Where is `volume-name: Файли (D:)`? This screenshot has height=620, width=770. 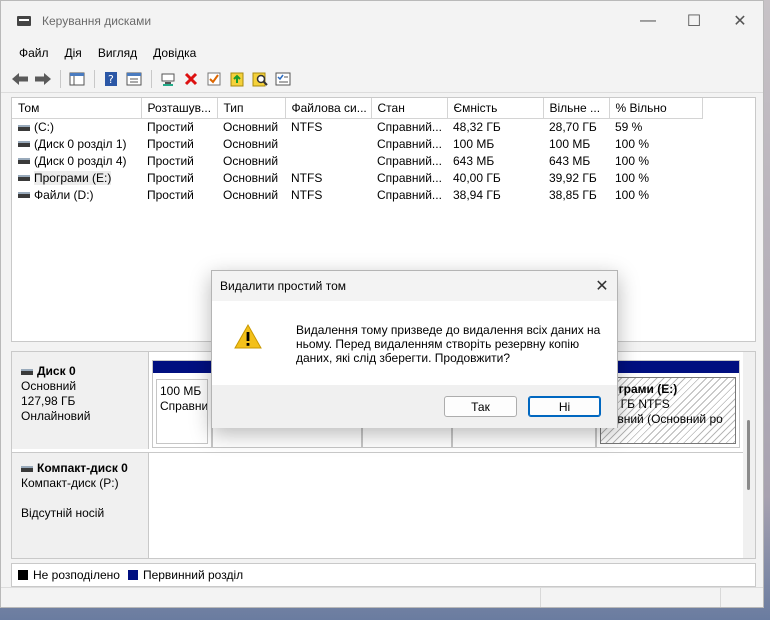
volume-name: Файли (D:) is located at coordinates (64, 194).